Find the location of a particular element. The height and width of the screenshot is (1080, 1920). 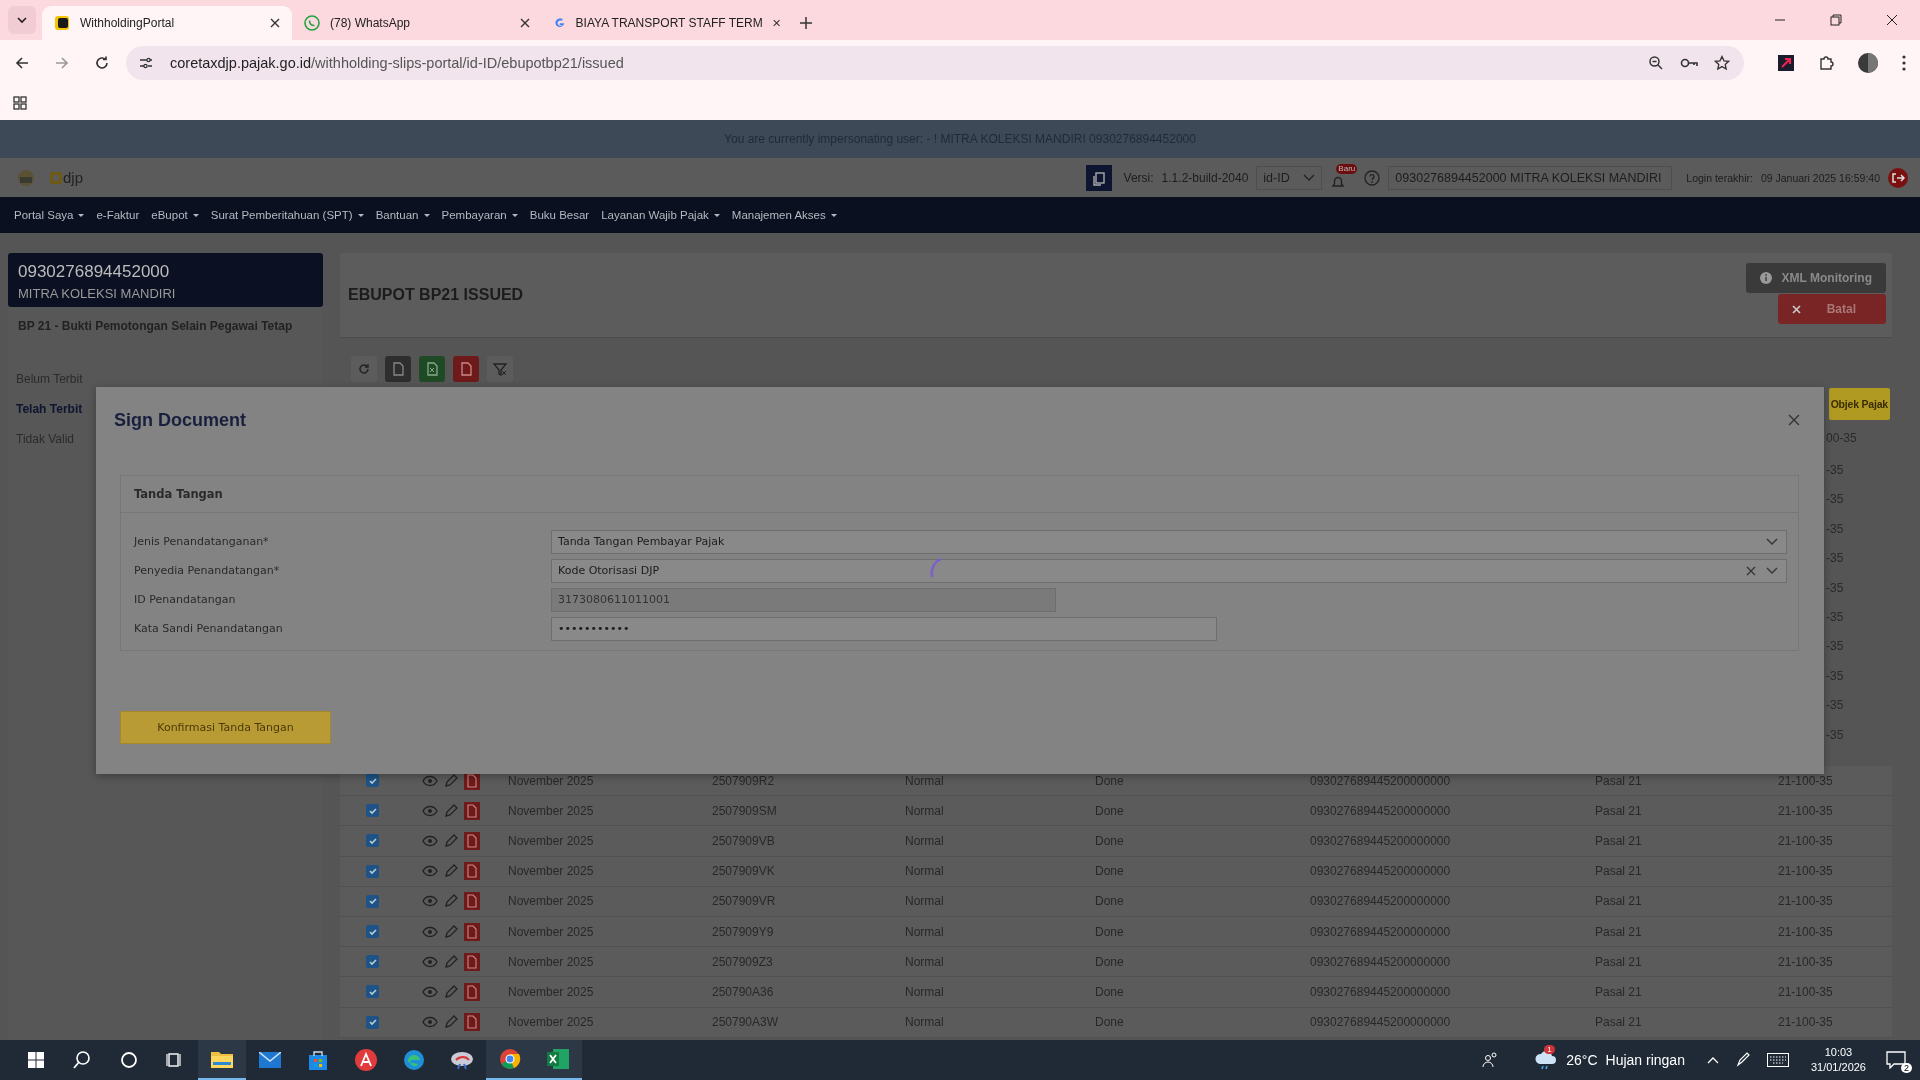

tab-list-button is located at coordinates (22, 20).